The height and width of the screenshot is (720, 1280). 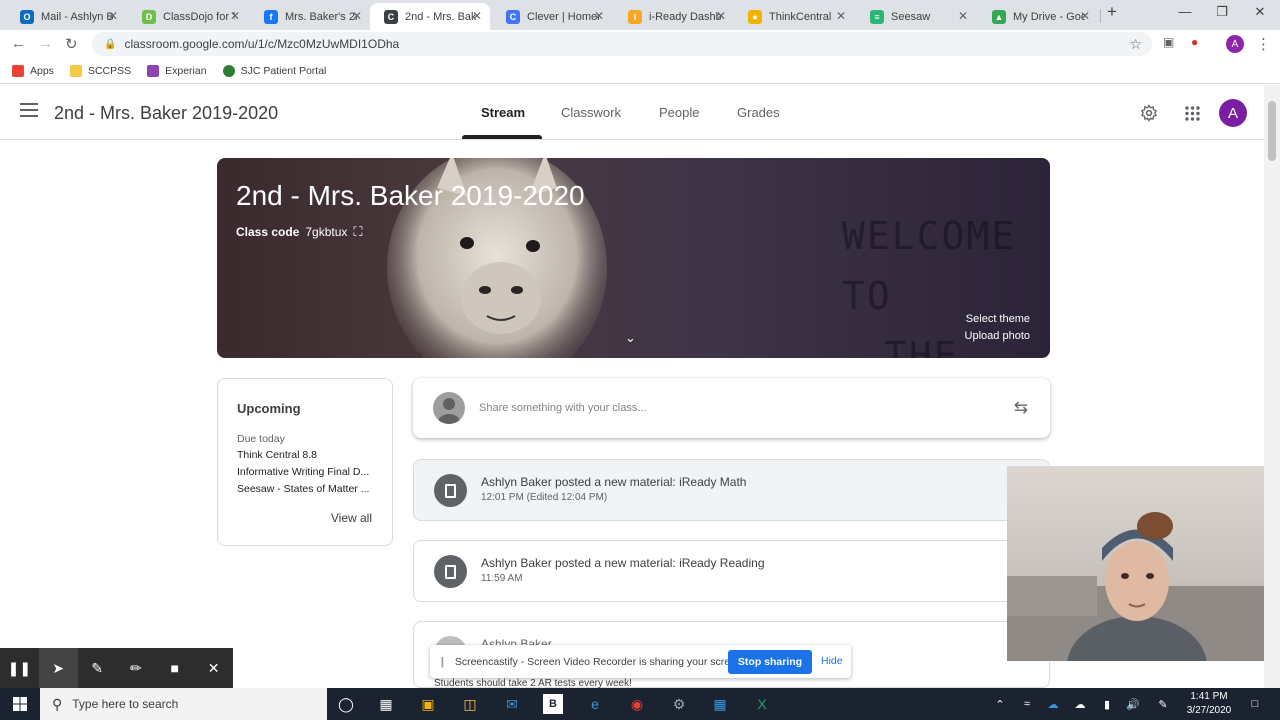 I want to click on repost-icon: ⇆, so click(x=1021, y=408).